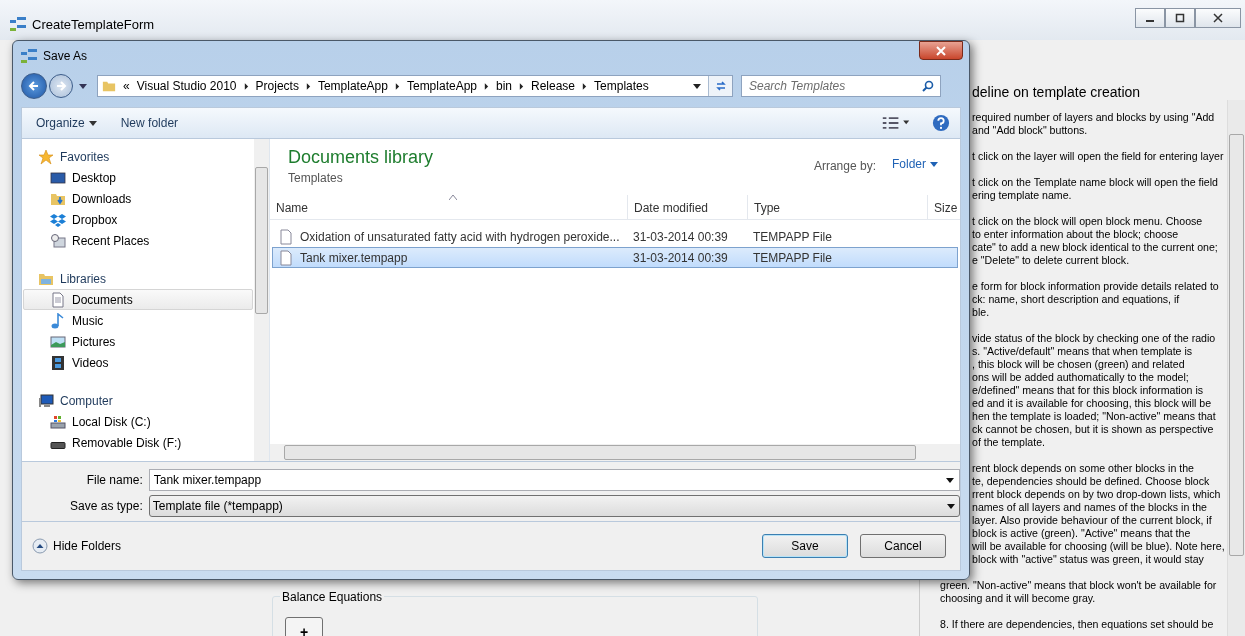 This screenshot has width=1245, height=636. What do you see at coordinates (504, 86) in the screenshot?
I see `breadcrumb-item: bin` at bounding box center [504, 86].